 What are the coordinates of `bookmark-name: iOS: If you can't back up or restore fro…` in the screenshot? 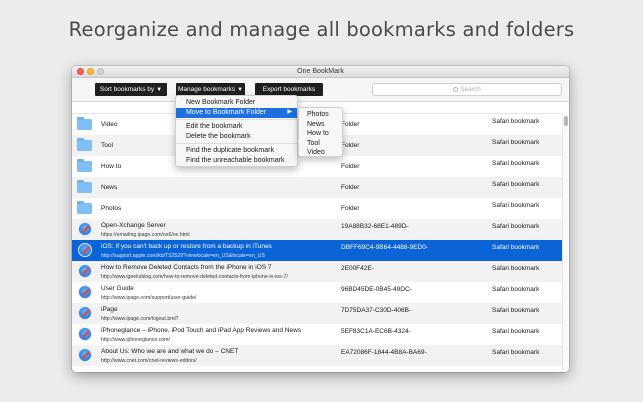 It's located at (221, 251).